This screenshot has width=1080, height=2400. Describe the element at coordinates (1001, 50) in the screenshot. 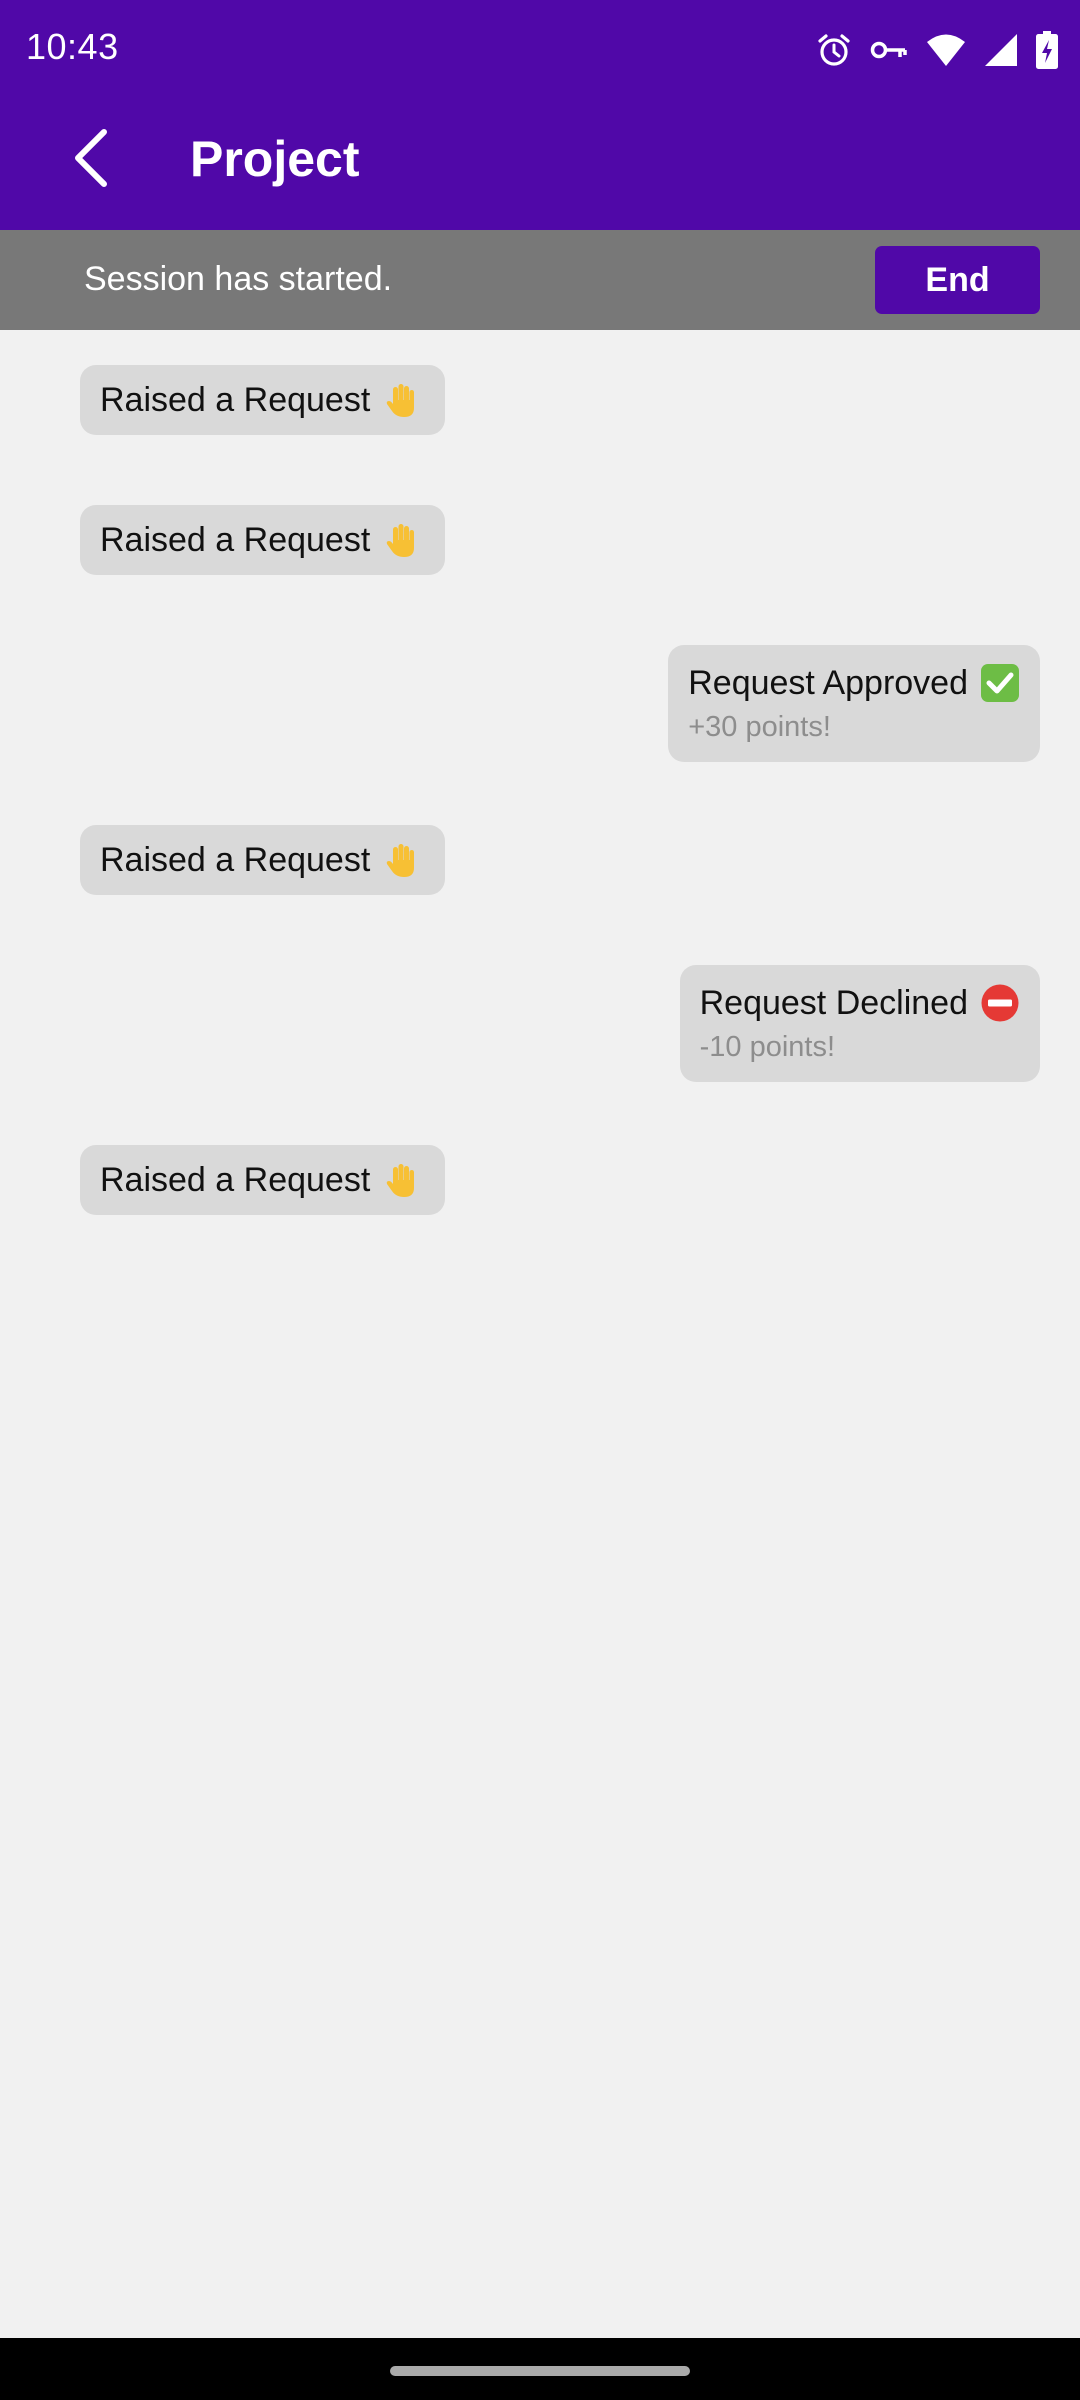

I see `cell-signal-icon` at that location.